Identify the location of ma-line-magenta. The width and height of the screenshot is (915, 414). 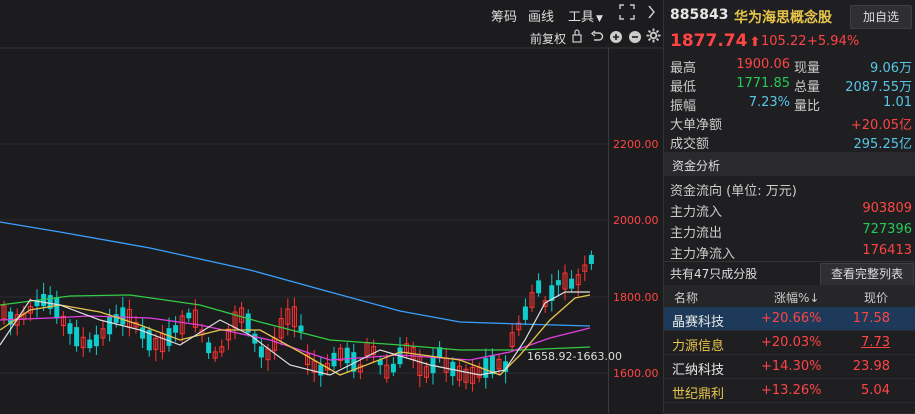
(295, 338).